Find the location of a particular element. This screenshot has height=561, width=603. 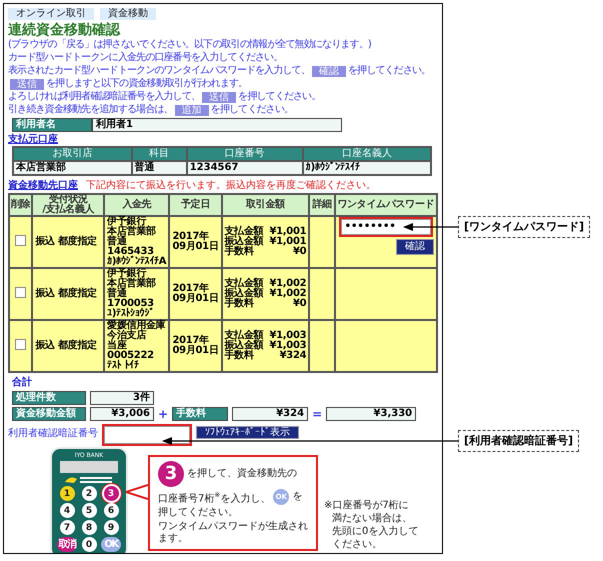

instruction-text: (ブラウザの「戻る」は押さないでください。以下の取引の情報が全て無効になります。) is located at coordinates (189, 45).